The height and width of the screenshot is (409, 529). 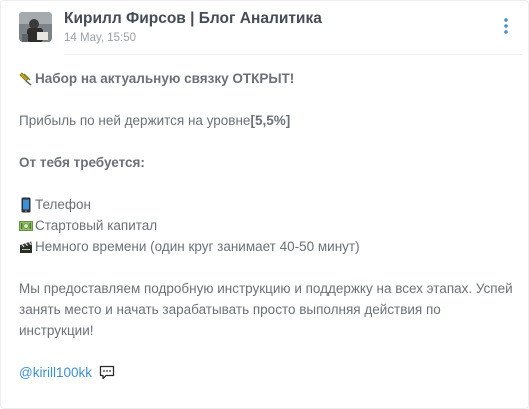 I want to click on mention-line: @kirill100kk, so click(x=269, y=372).